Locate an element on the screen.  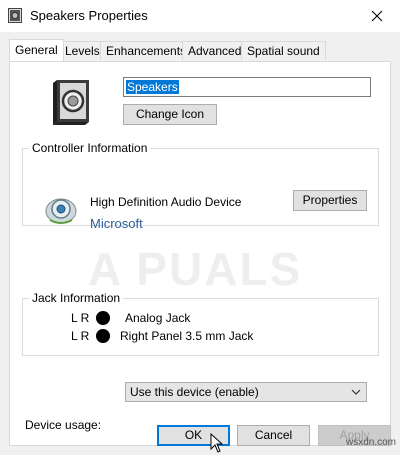
tab-general: General is located at coordinates (36, 50).